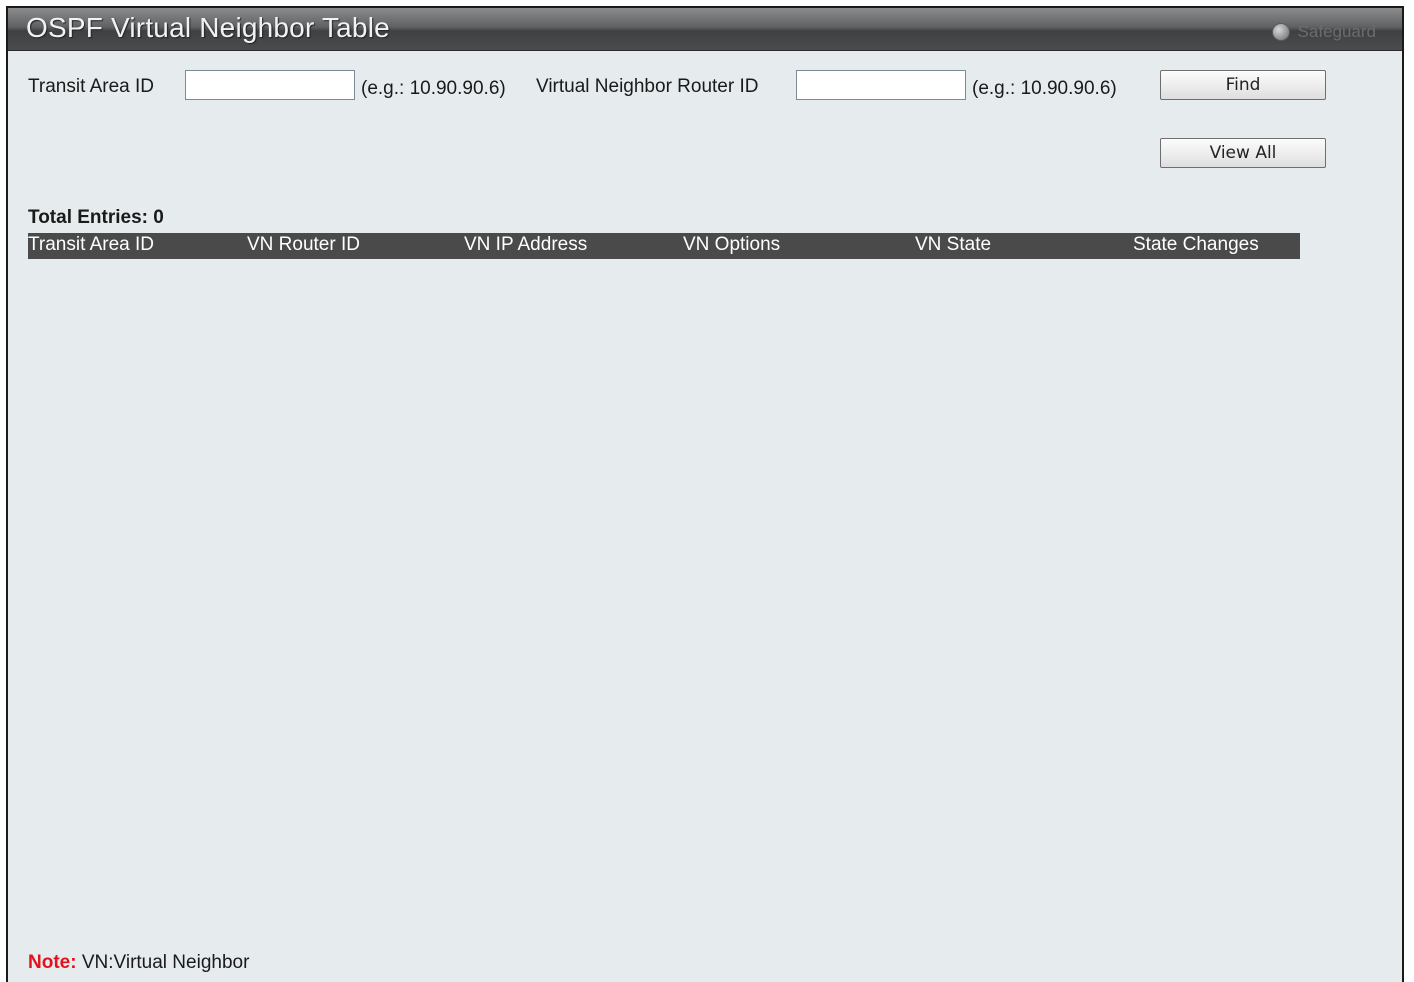  What do you see at coordinates (163, 962) in the screenshot?
I see `note-text: VN:Virtual Neighbor` at bounding box center [163, 962].